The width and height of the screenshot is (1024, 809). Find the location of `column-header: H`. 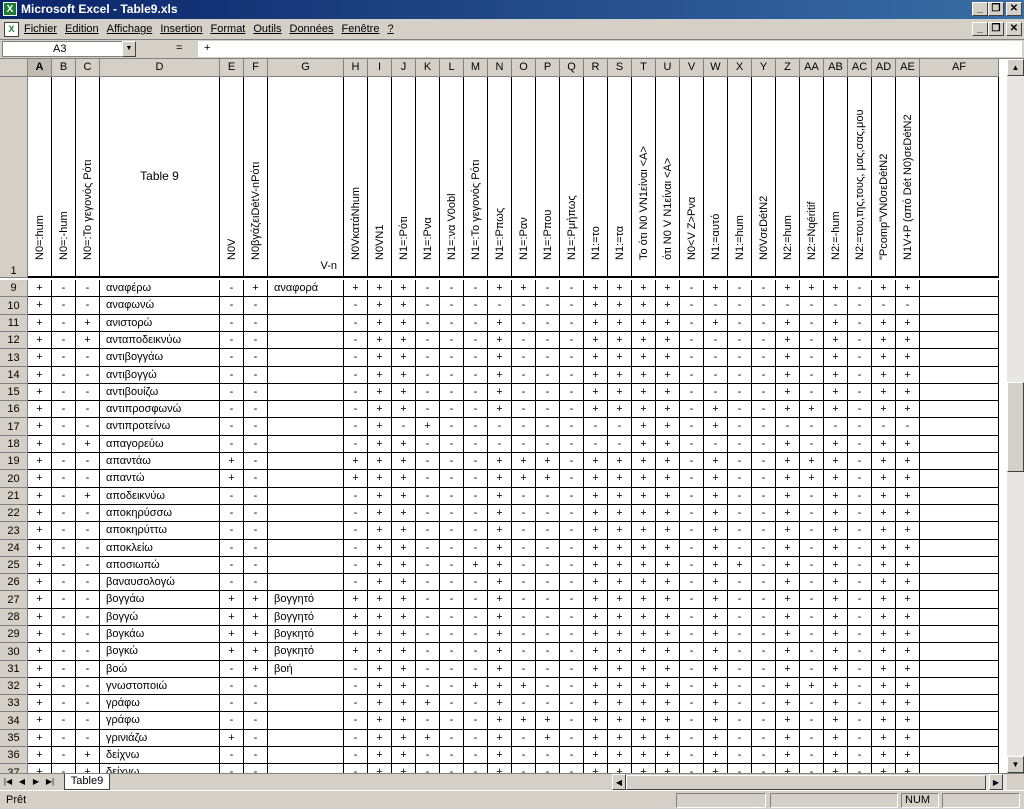

column-header: H is located at coordinates (356, 68).